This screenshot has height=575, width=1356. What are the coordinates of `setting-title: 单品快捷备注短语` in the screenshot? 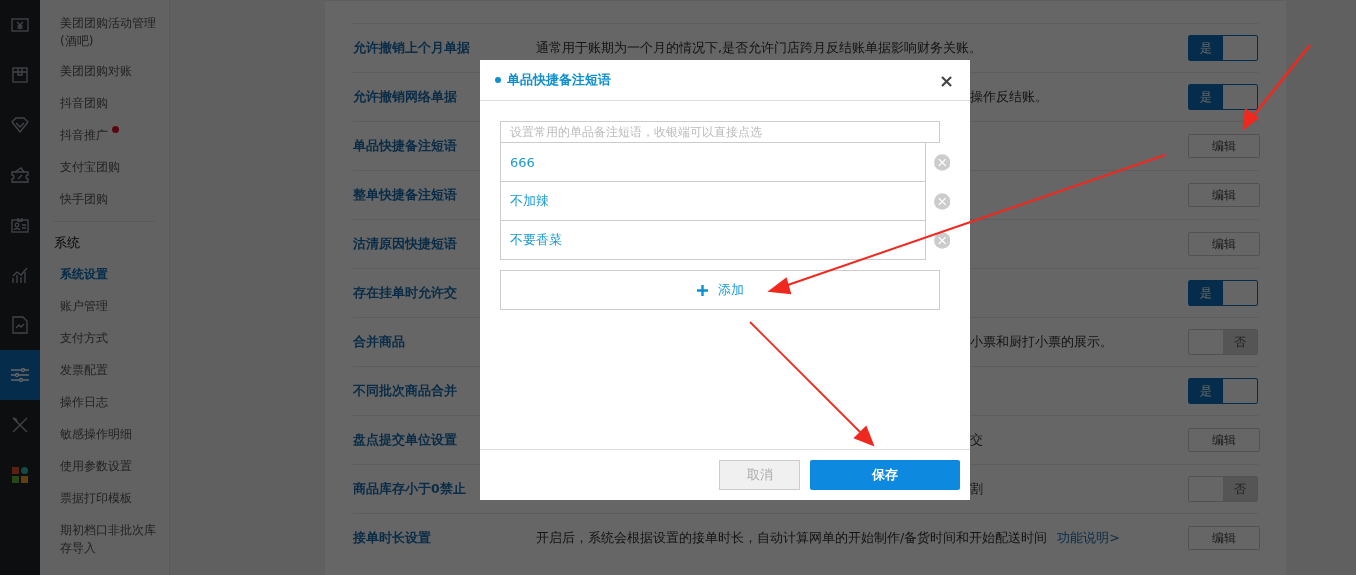 It's located at (405, 146).